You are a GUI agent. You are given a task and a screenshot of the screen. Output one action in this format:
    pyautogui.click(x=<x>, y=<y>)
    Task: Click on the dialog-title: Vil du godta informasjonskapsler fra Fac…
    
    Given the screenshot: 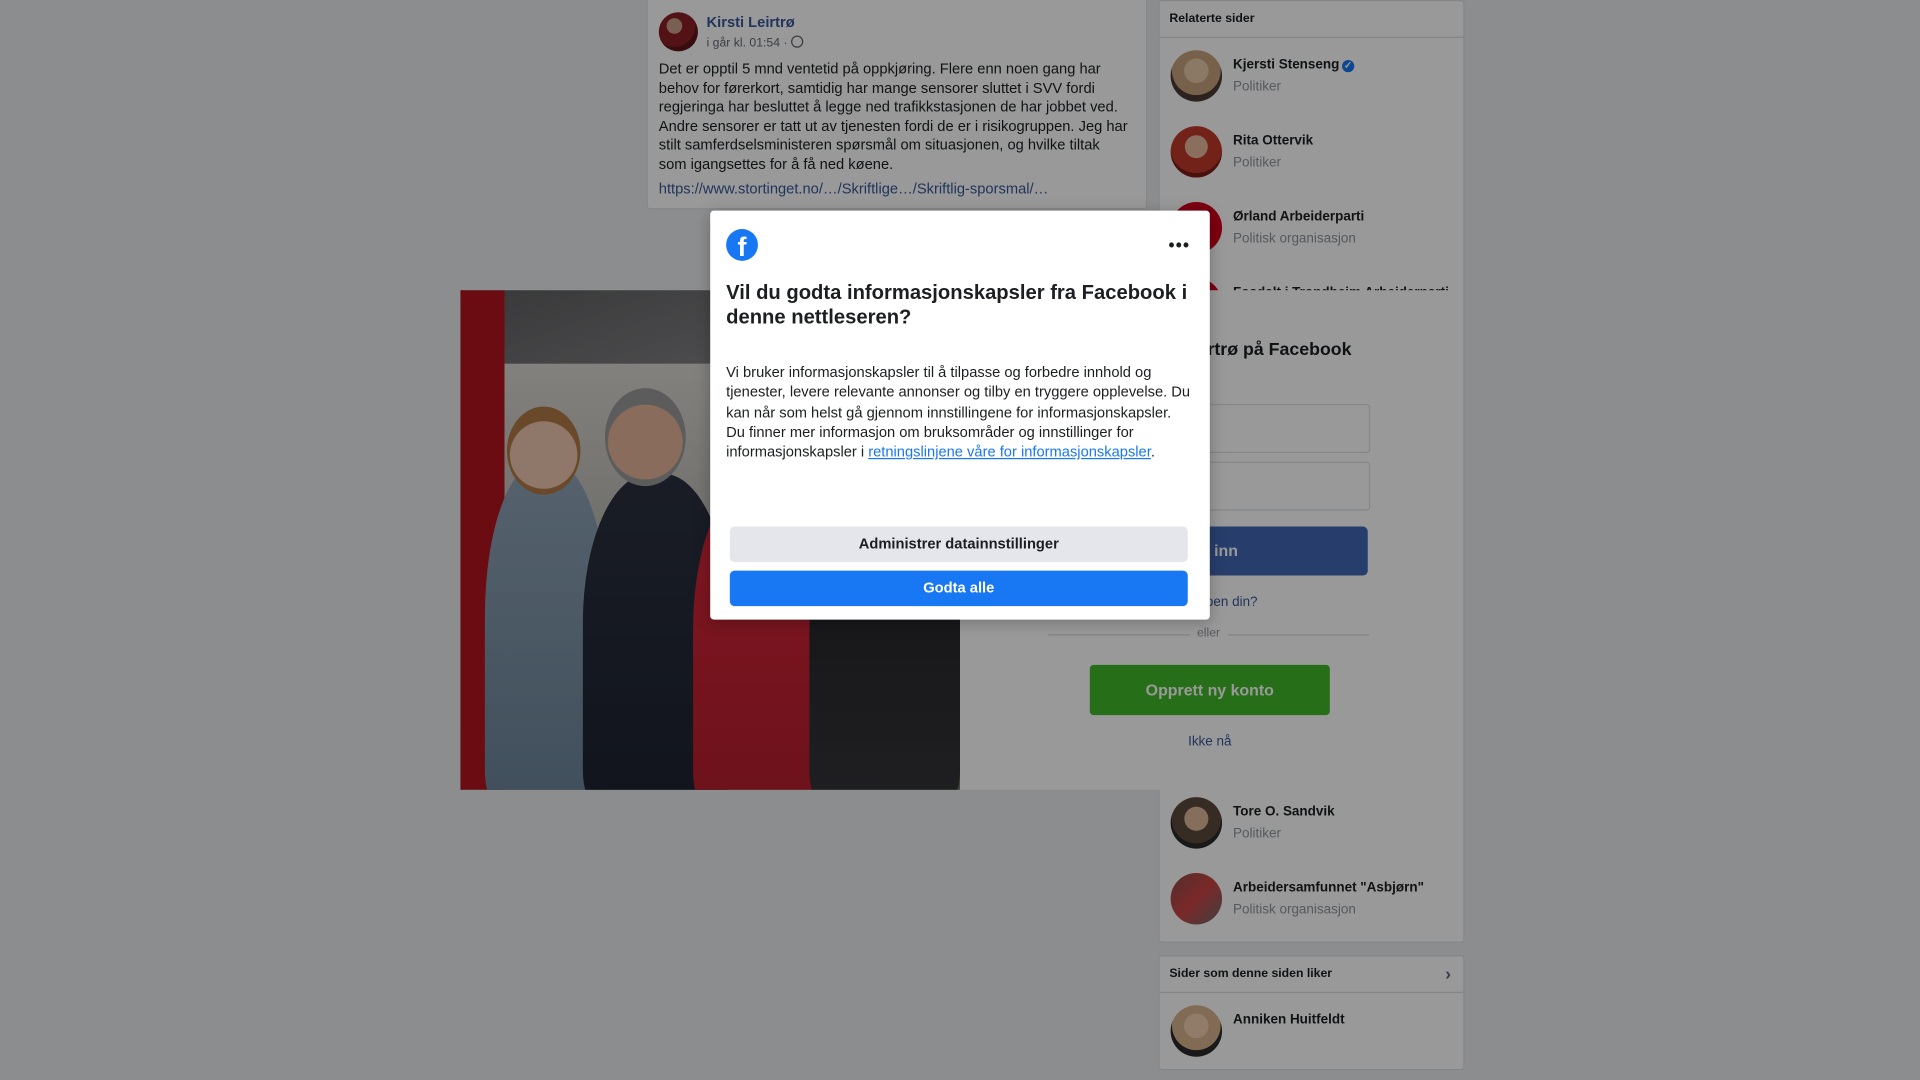 What is the action you would take?
    pyautogui.click(x=957, y=305)
    